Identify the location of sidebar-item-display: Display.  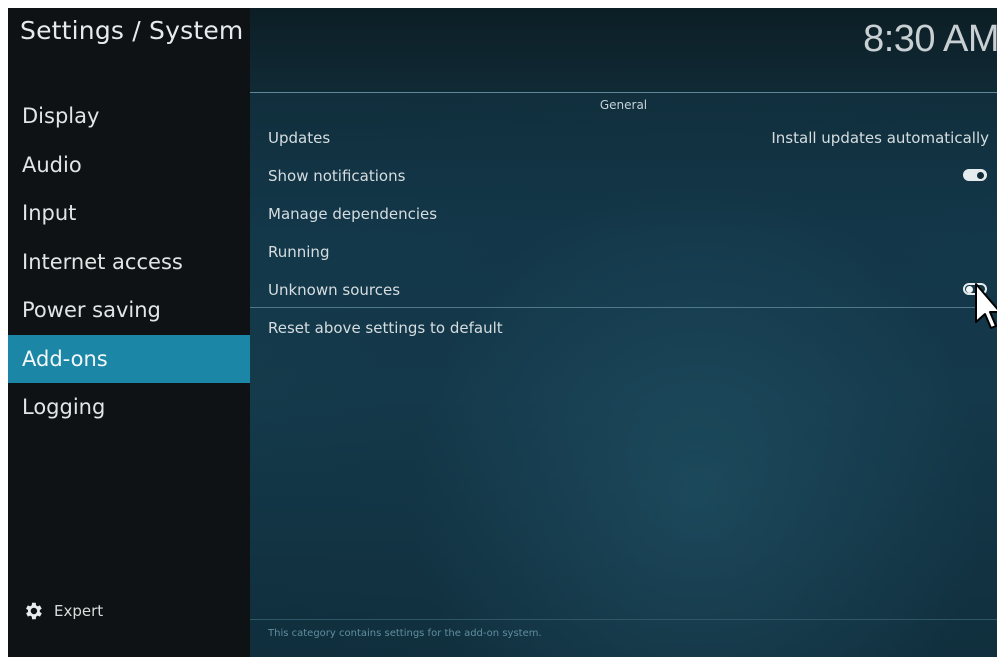
(129, 116).